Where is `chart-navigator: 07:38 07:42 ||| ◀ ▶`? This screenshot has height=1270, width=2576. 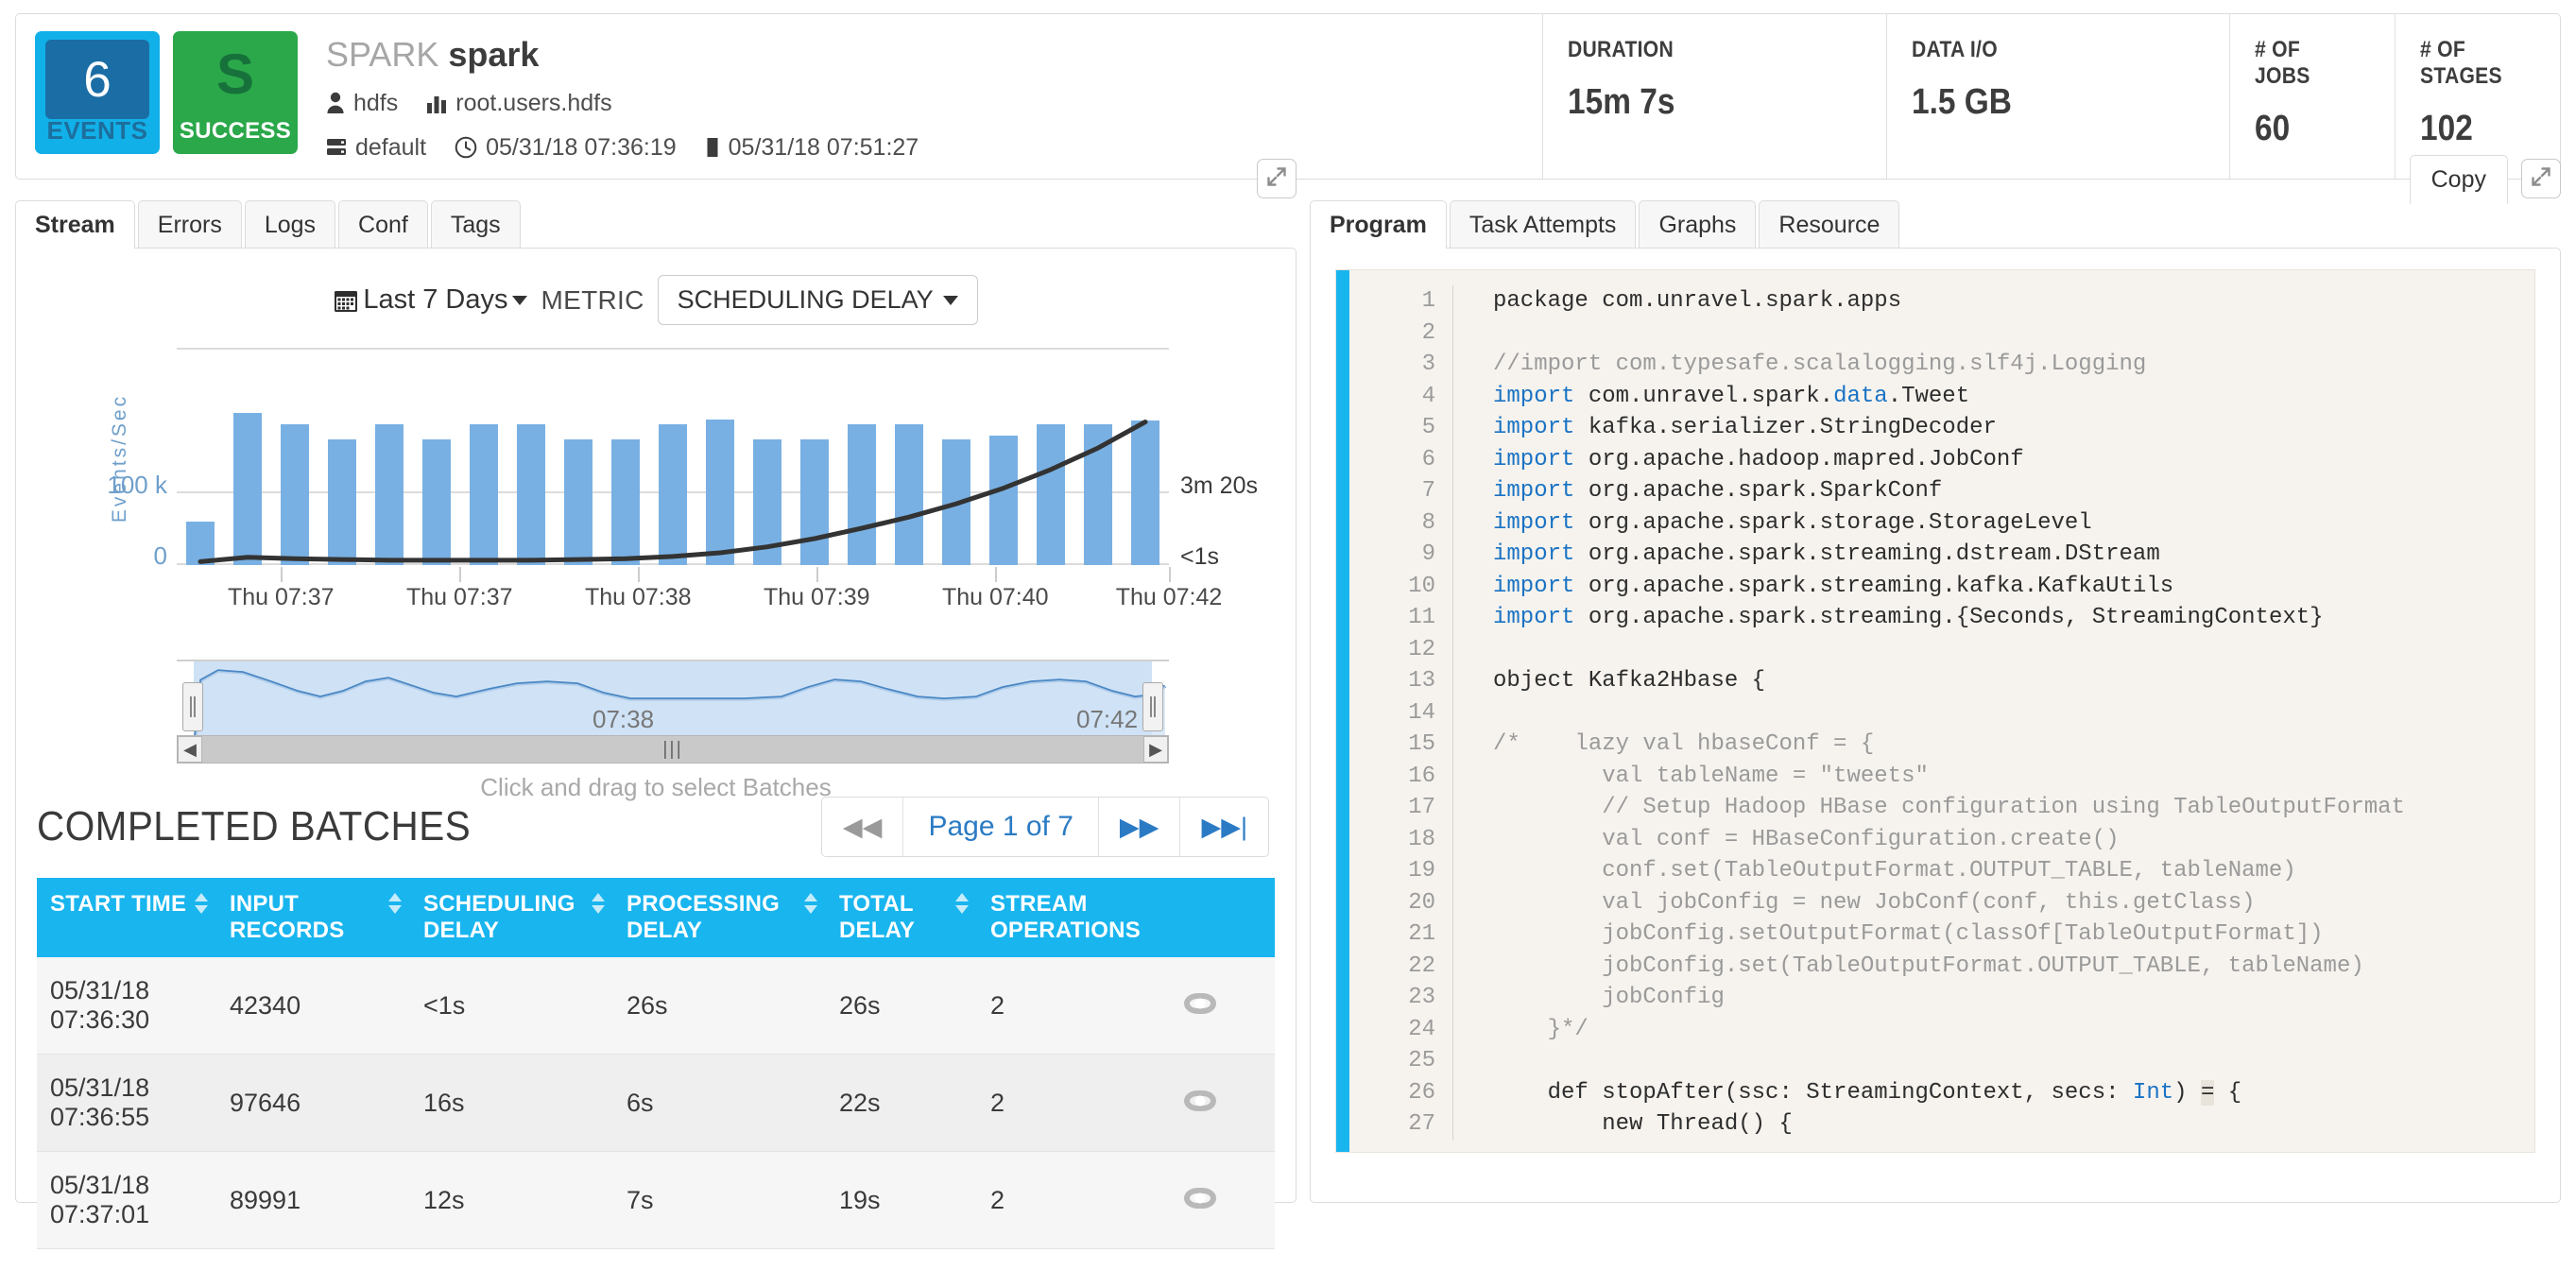
chart-navigator: 07:38 07:42 ||| ◀ ▶ is located at coordinates (673, 712).